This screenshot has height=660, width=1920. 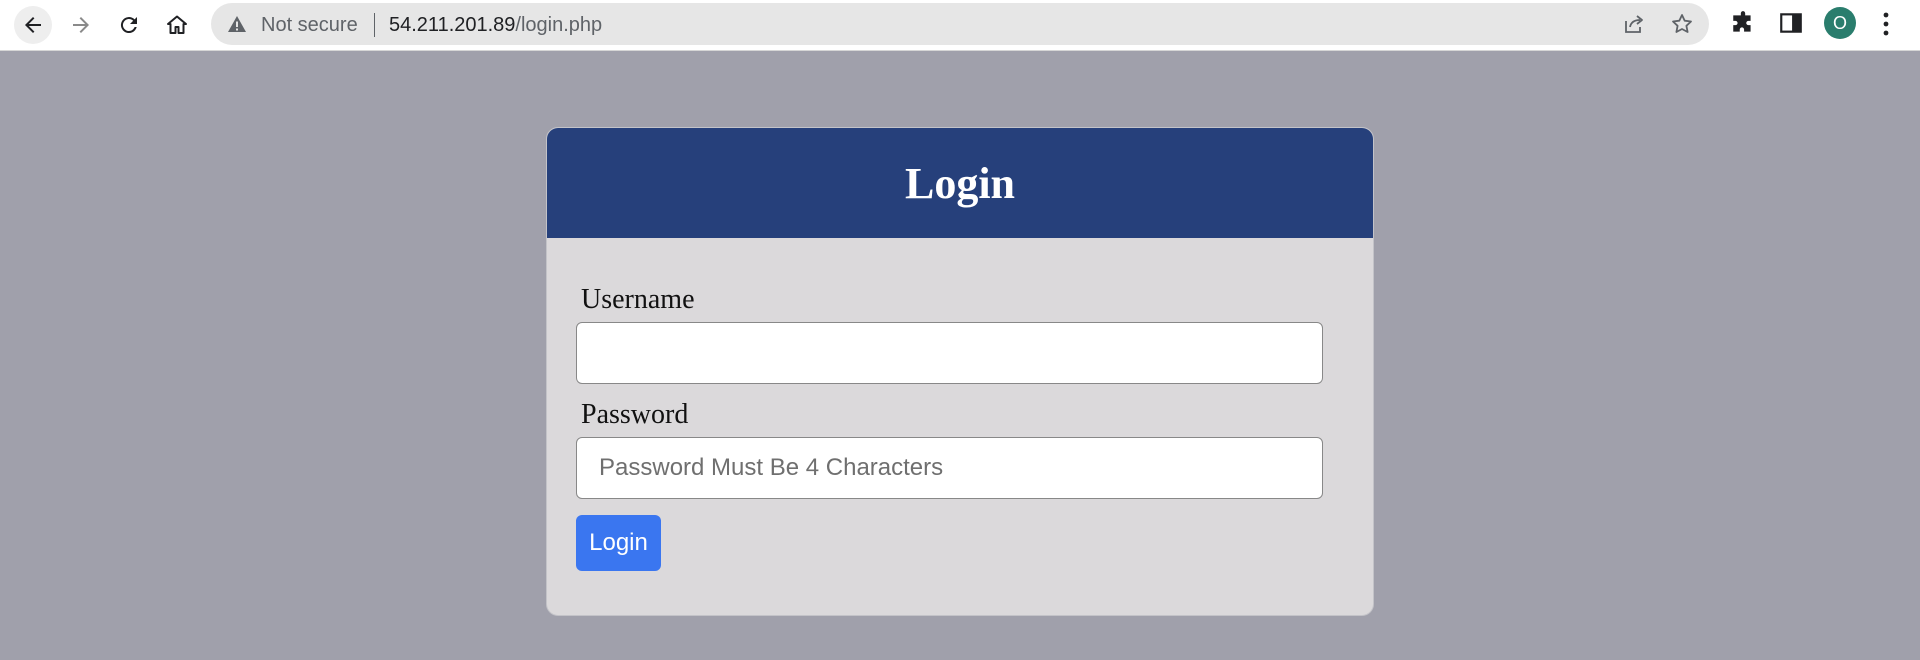 I want to click on security-label: Not secure, so click(x=309, y=25).